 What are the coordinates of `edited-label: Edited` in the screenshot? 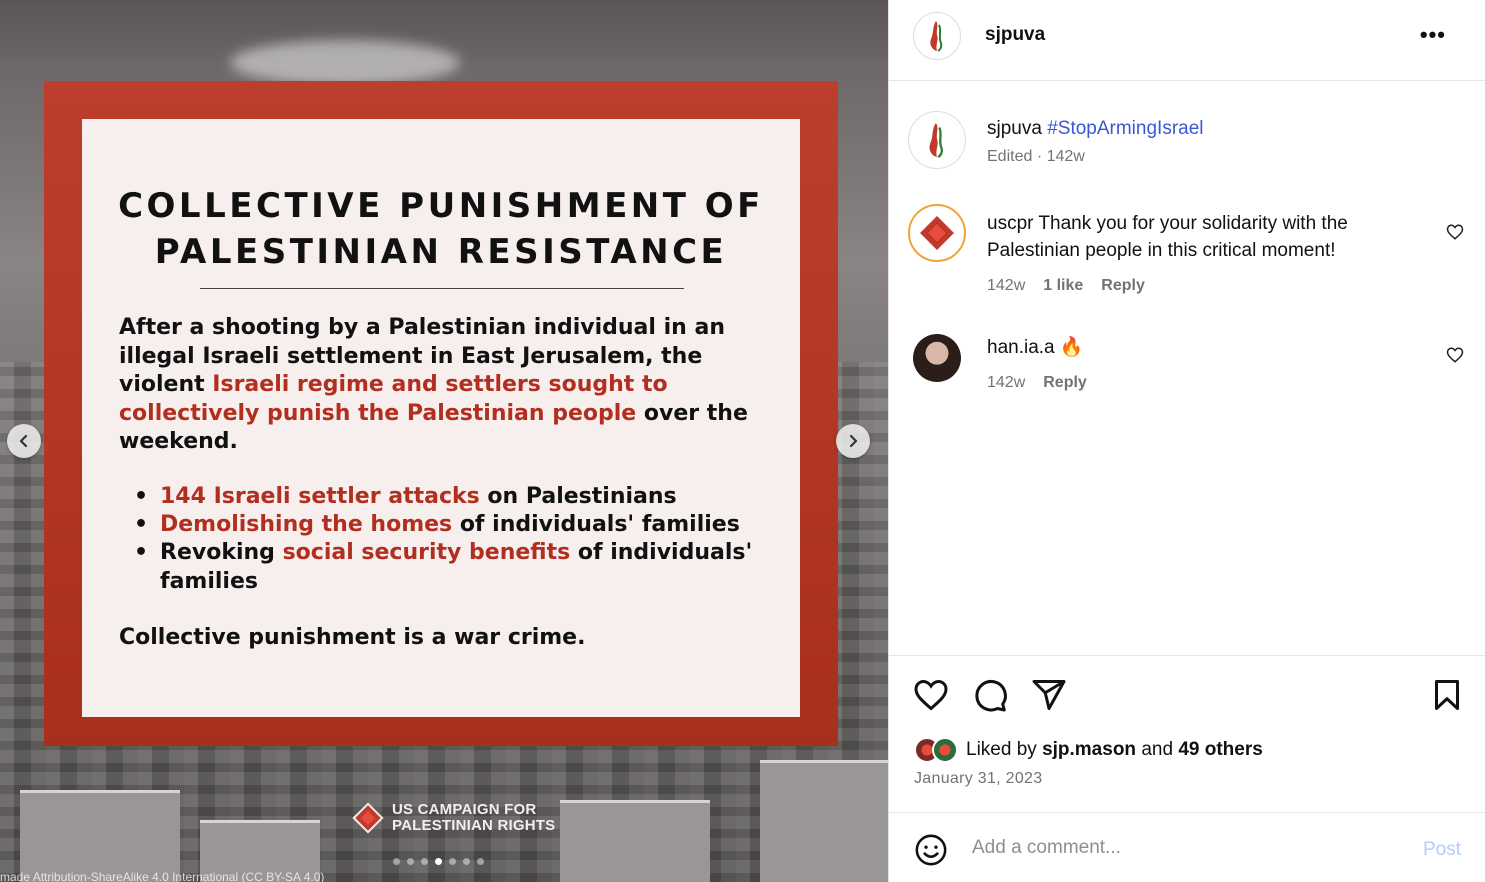 It's located at (1010, 156).